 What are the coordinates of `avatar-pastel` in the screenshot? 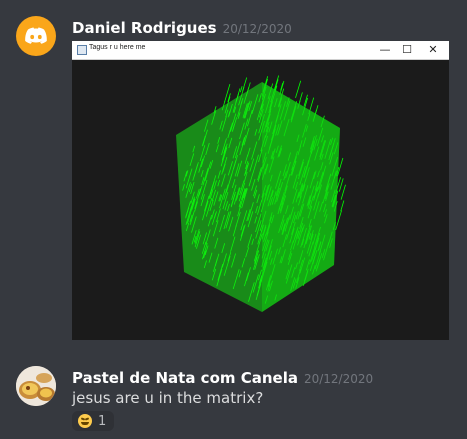 It's located at (36, 386).